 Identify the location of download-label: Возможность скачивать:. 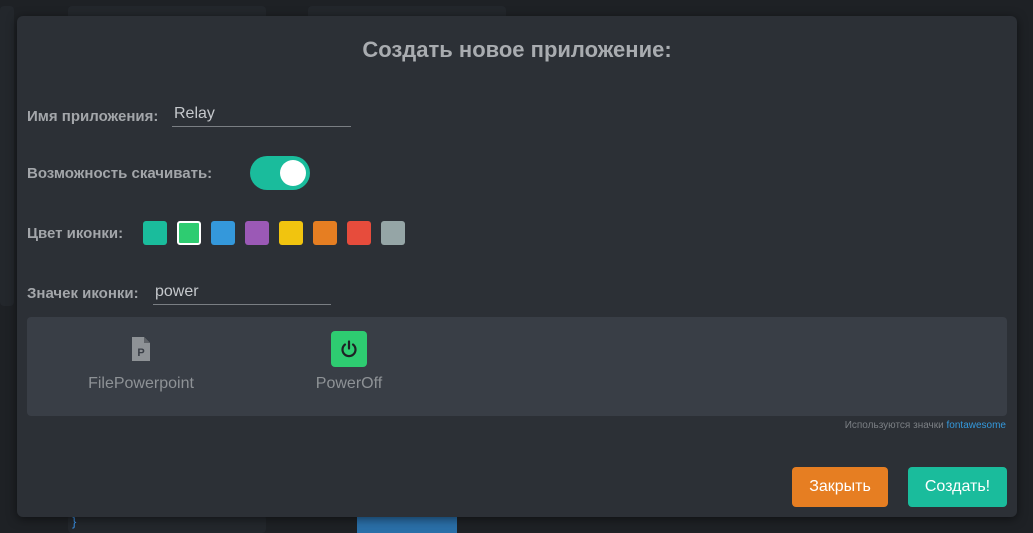
(120, 173).